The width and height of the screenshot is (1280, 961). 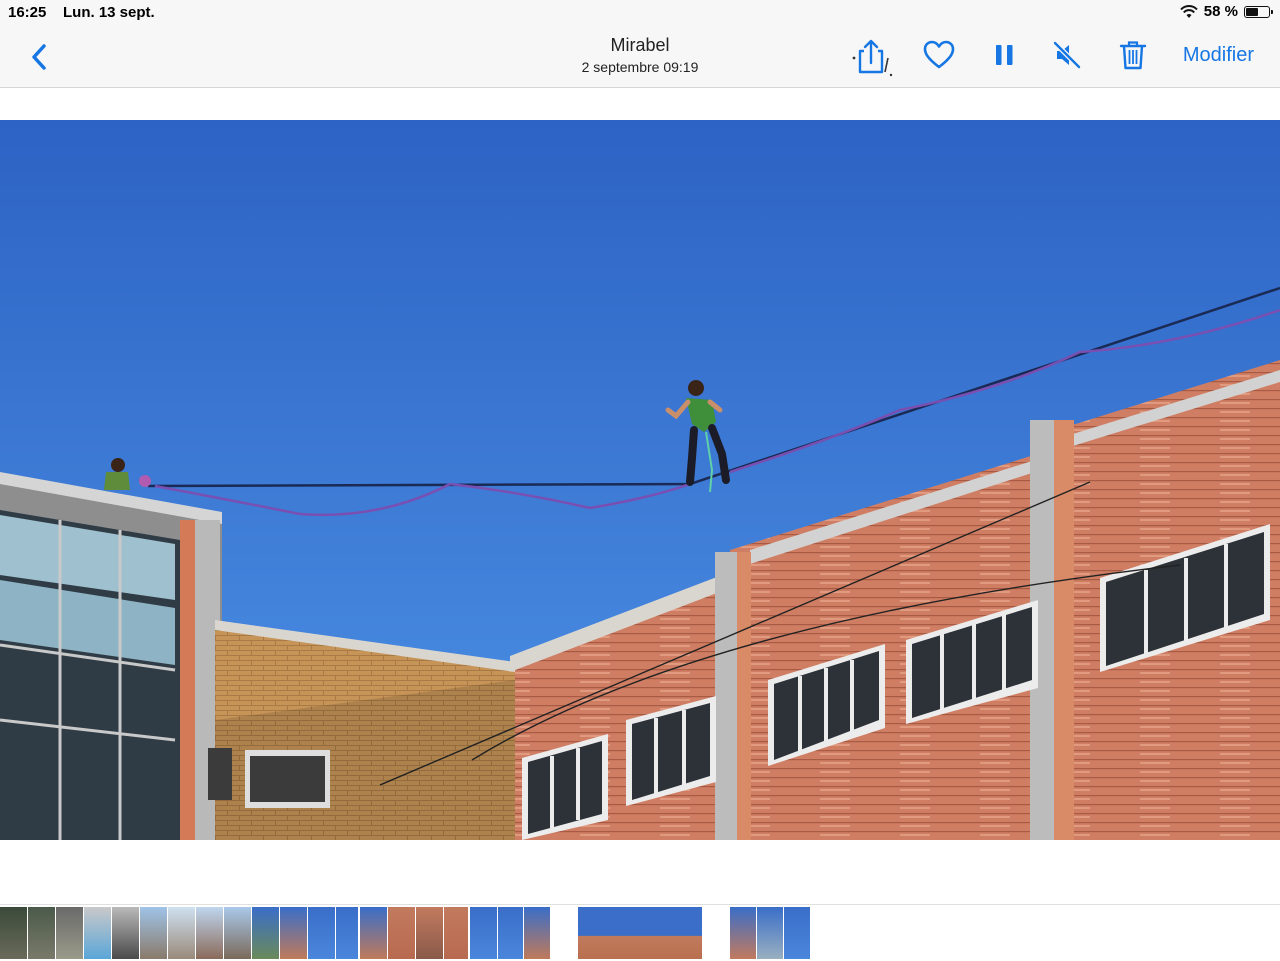 What do you see at coordinates (1220, 11) in the screenshot?
I see `battery-percent: 58 %` at bounding box center [1220, 11].